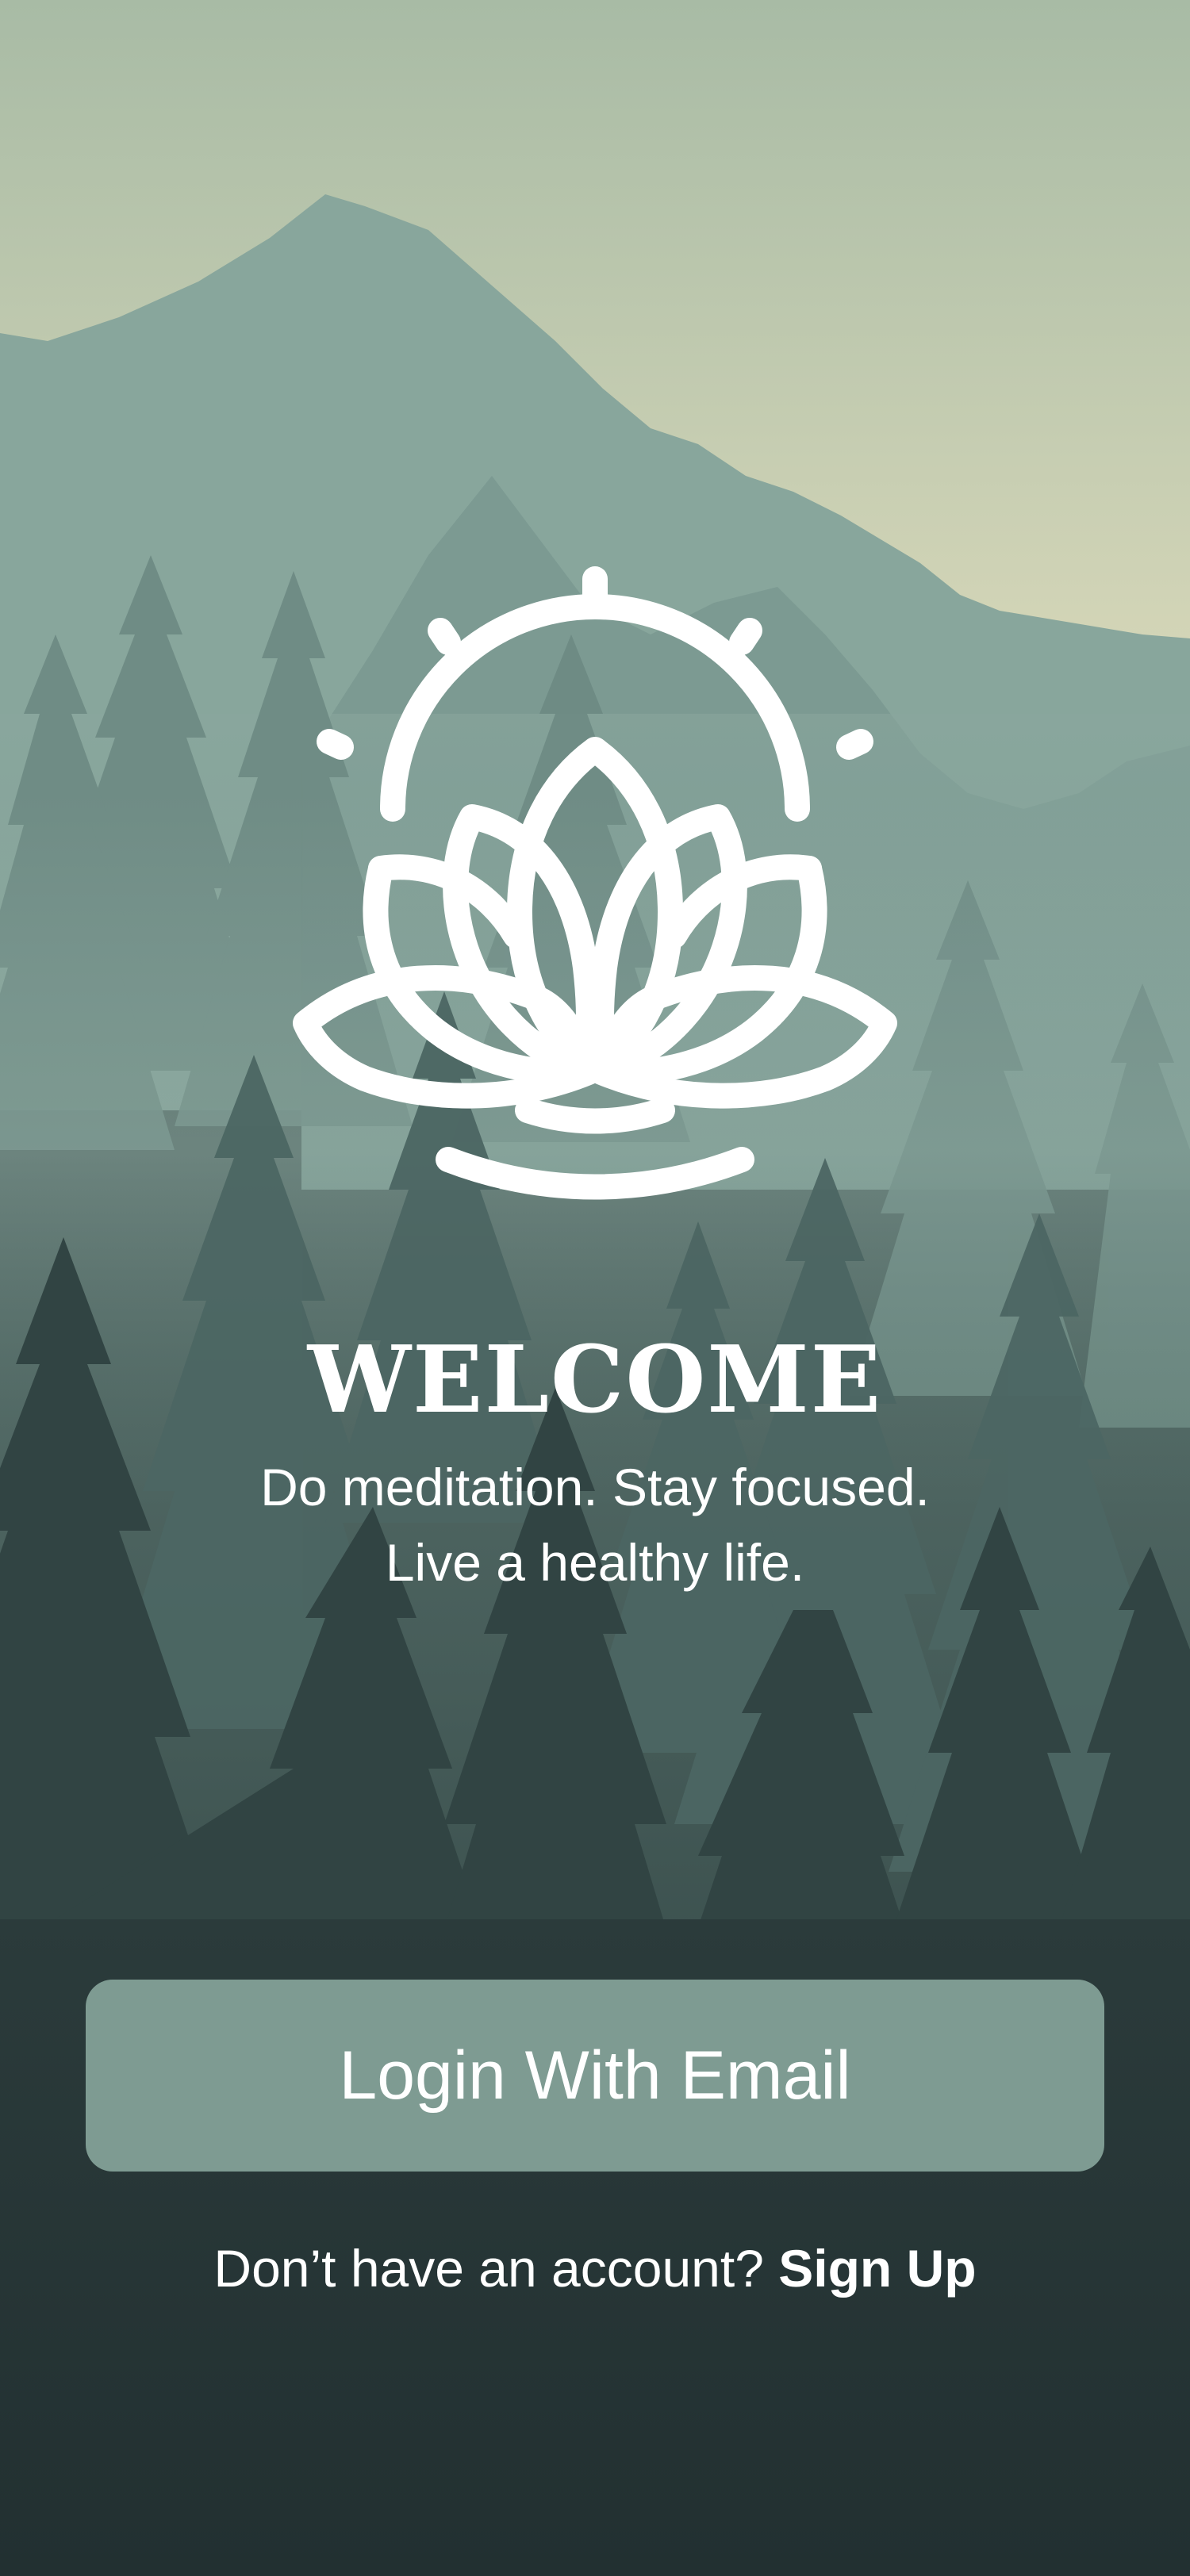 This screenshot has height=2576, width=1190. What do you see at coordinates (488, 2269) in the screenshot?
I see `signup-prompt-text: Don’t have an account?` at bounding box center [488, 2269].